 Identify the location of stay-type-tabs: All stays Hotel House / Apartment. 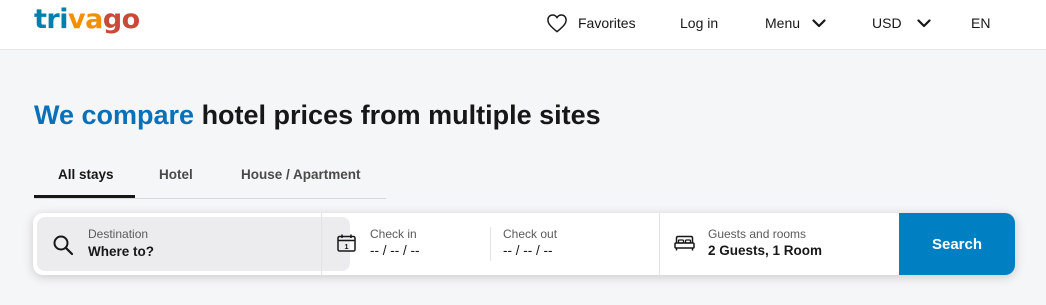
(210, 177).